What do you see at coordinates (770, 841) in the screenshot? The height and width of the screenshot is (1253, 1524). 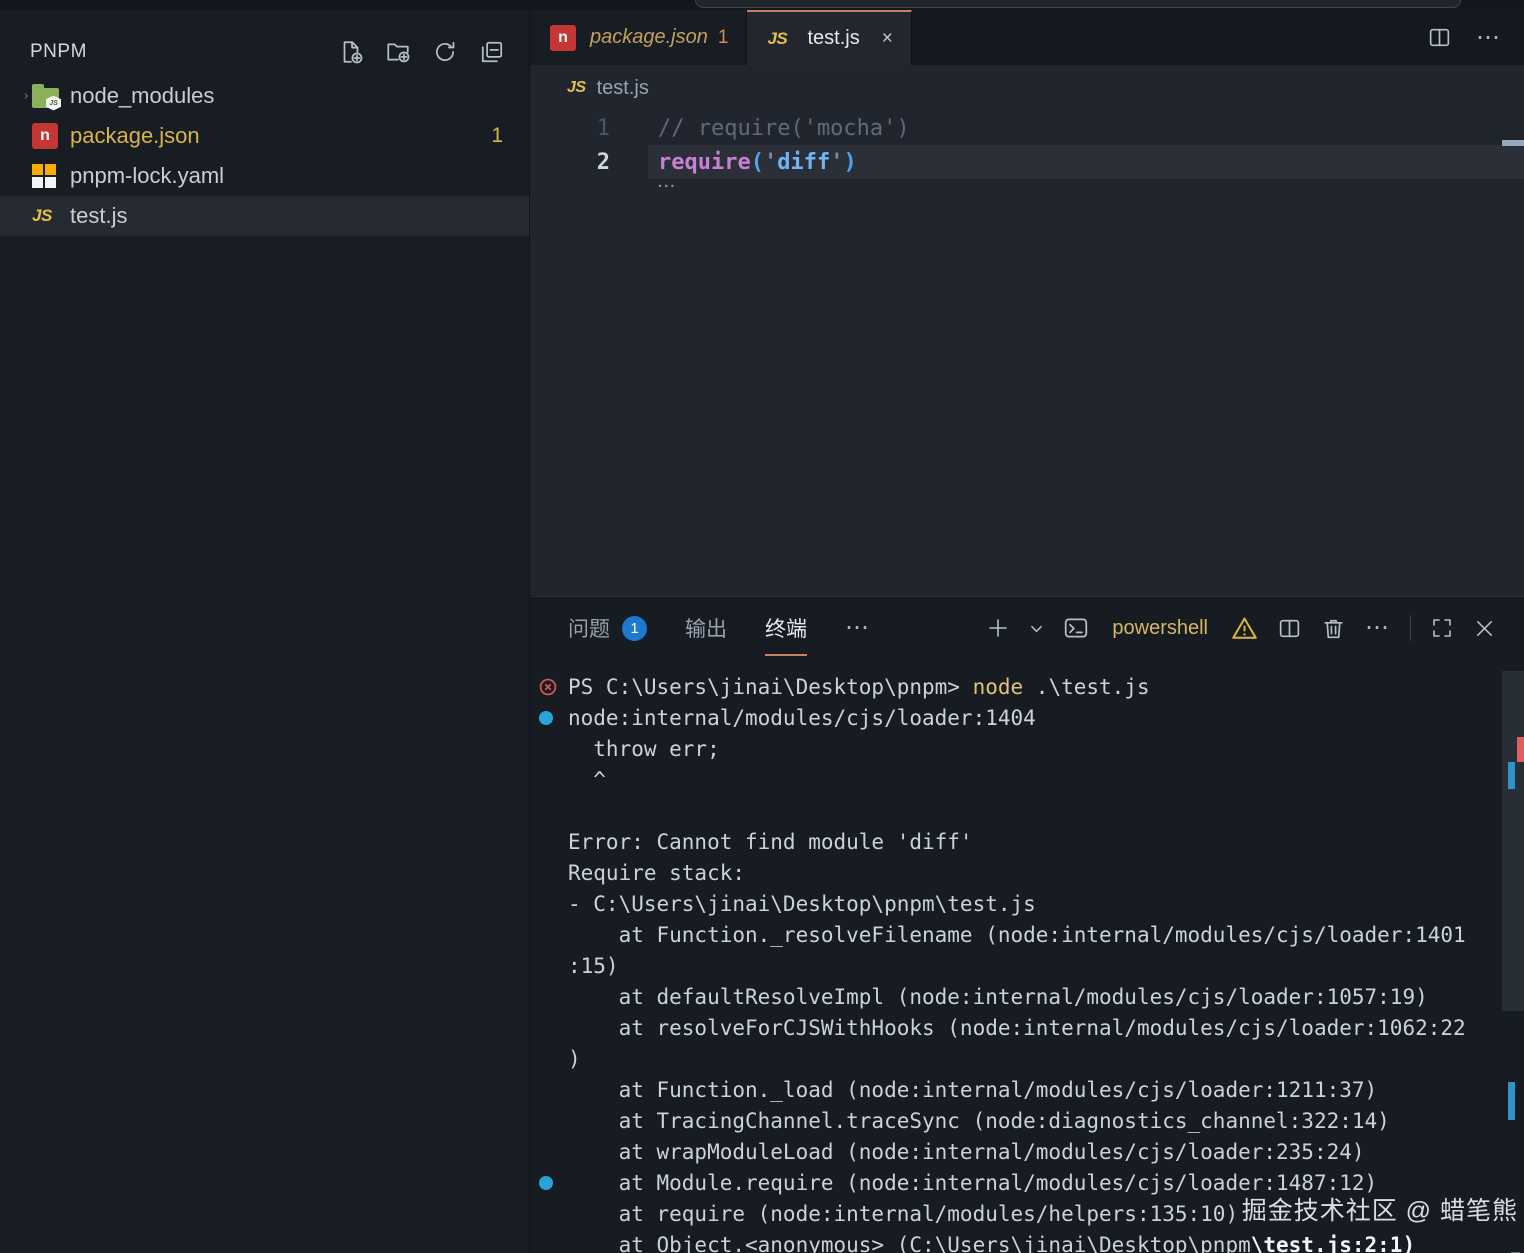 I see `terminal-line: Error: Cannot find module 'diff'` at bounding box center [770, 841].